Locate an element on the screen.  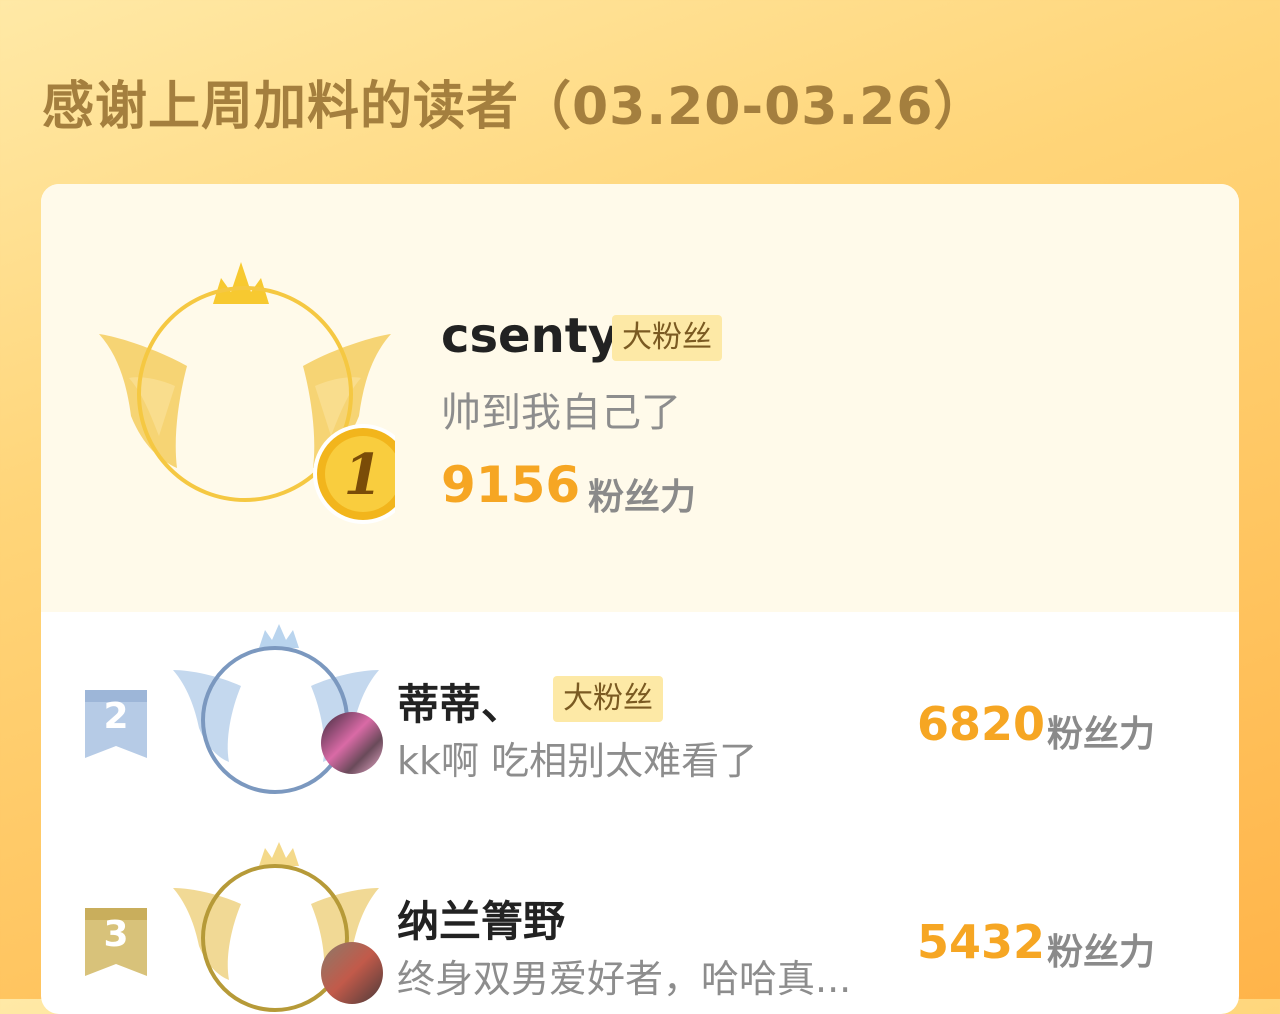
reader-message: 帅到我自己了 is located at coordinates (561, 413).